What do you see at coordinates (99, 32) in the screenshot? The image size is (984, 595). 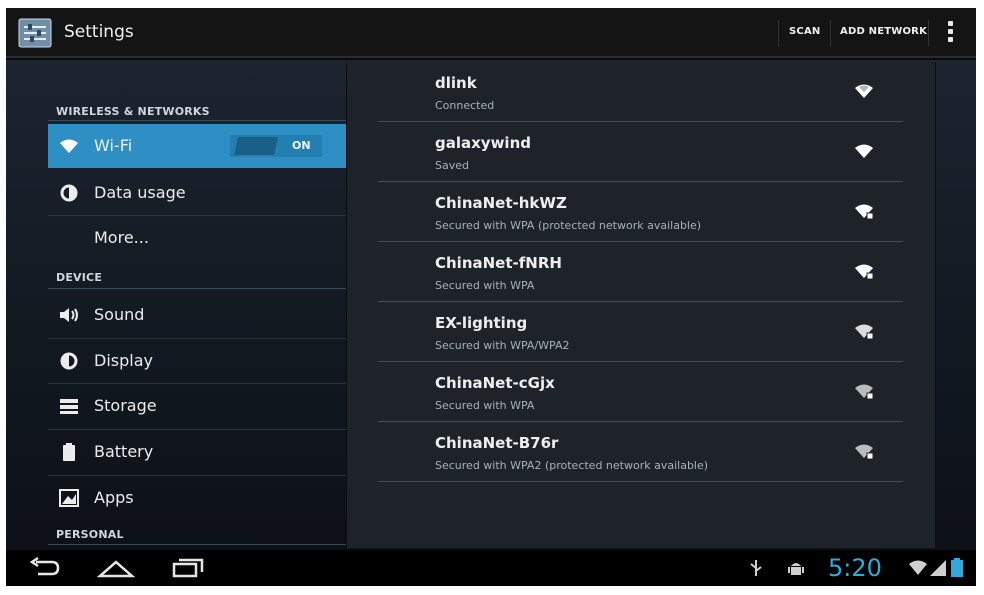 I see `page-title: Settings` at bounding box center [99, 32].